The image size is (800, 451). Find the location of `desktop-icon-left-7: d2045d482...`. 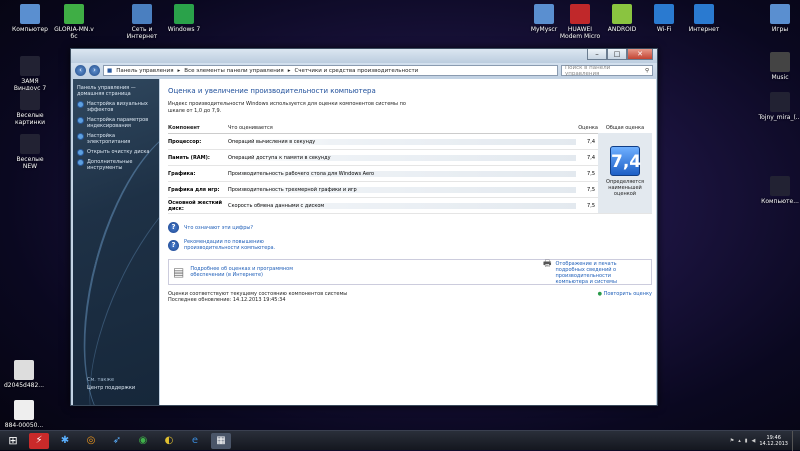

desktop-icon-left-7: d2045d482... is located at coordinates (24, 374).